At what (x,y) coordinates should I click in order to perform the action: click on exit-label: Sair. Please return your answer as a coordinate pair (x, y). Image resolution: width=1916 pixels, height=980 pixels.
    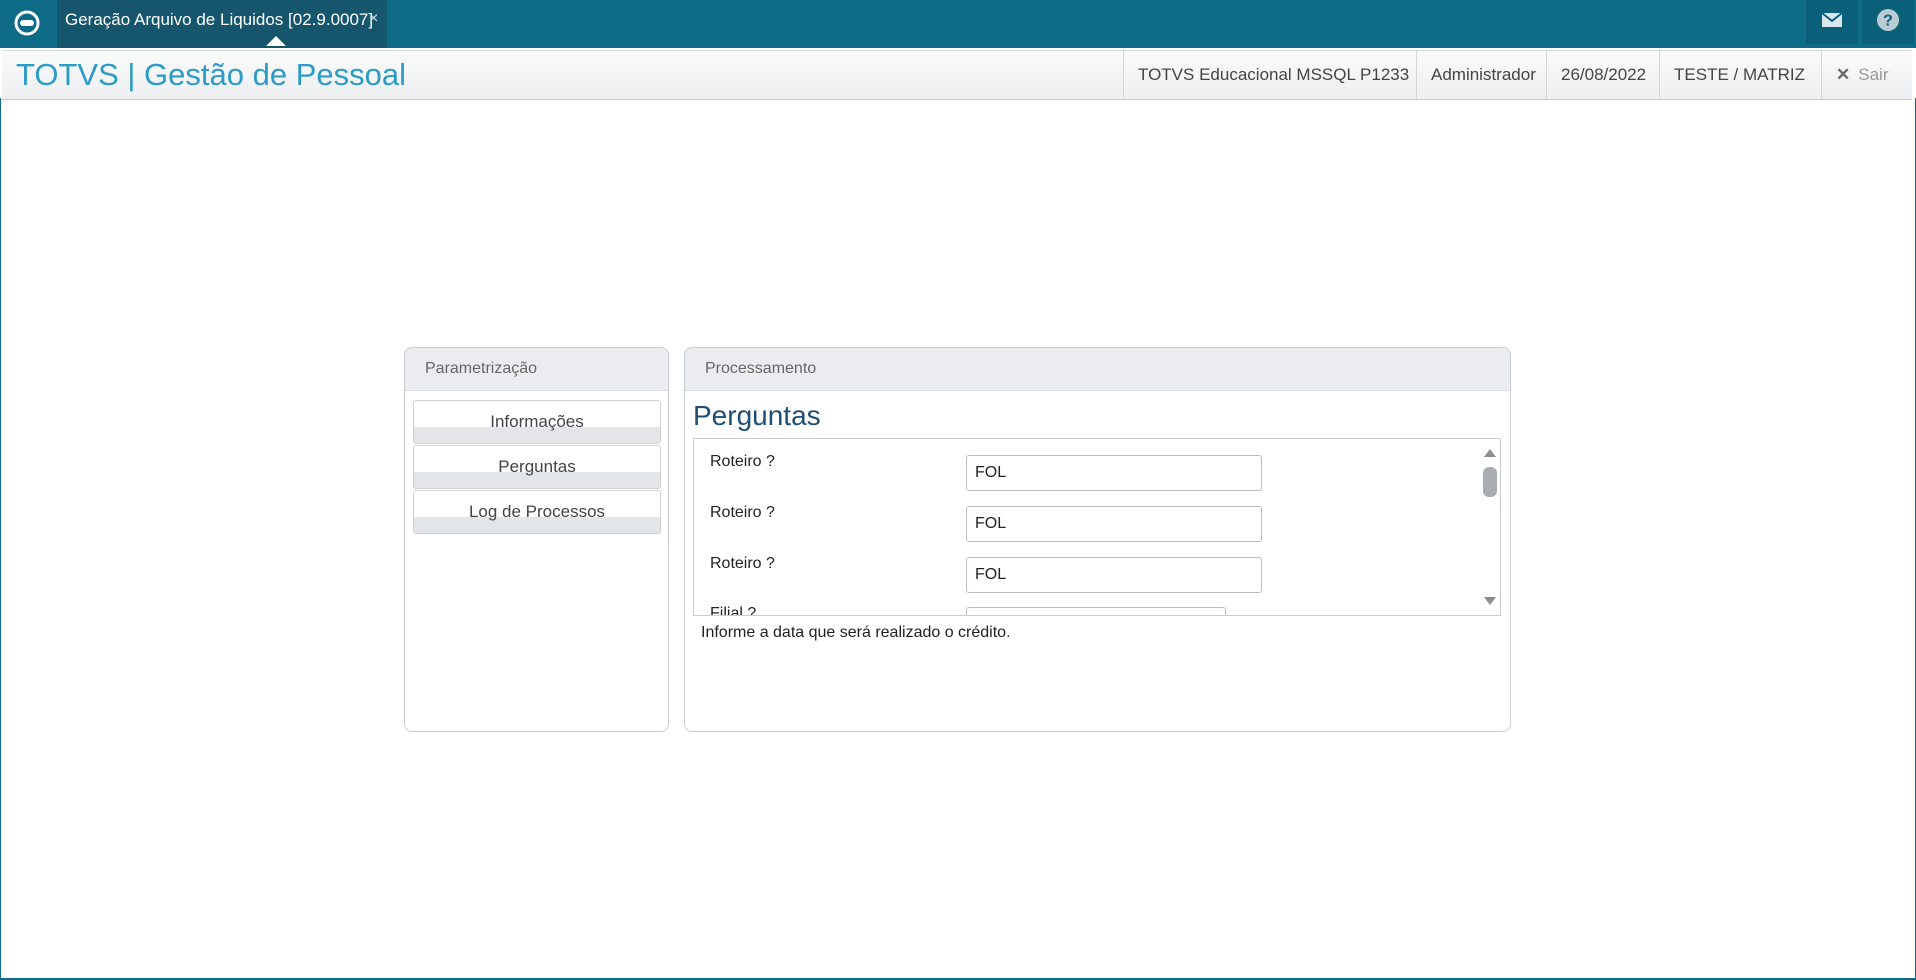
    Looking at the image, I should click on (1873, 74).